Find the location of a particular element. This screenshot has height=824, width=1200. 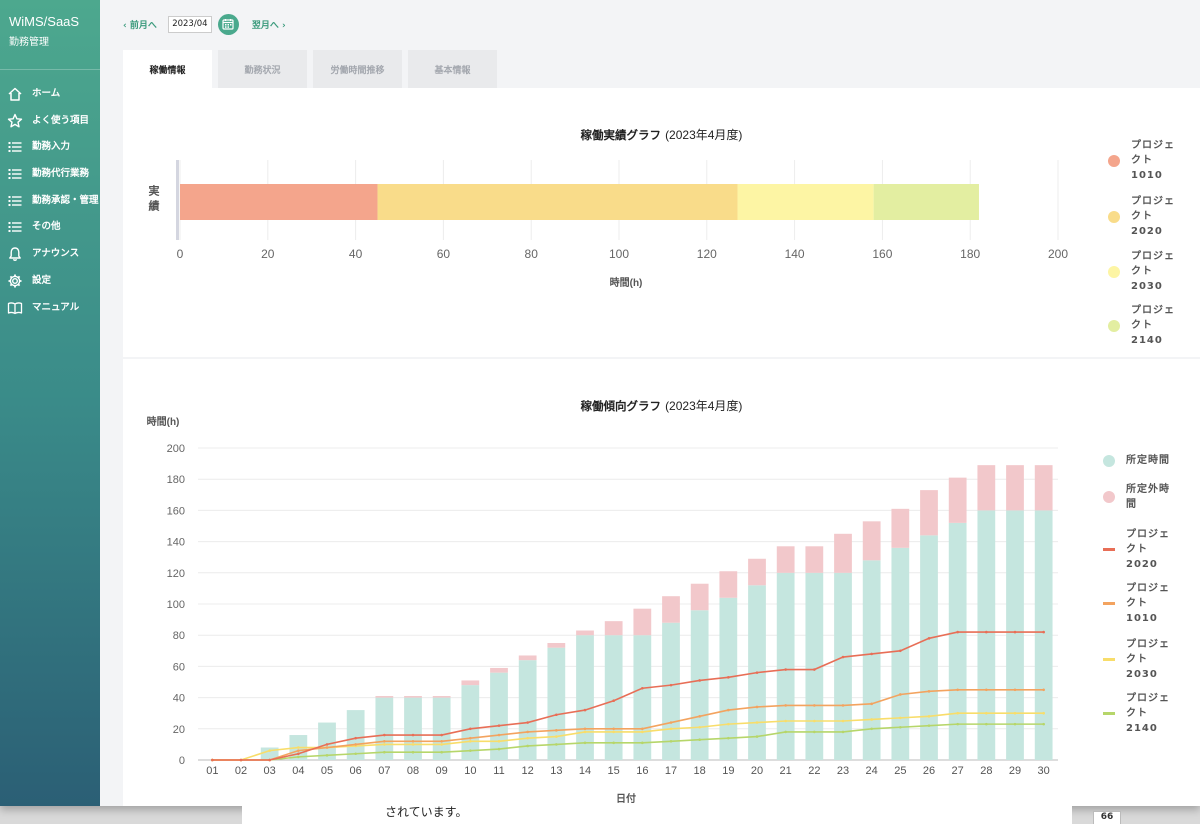

next-month-label: 翌月へ is located at coordinates (265, 25).